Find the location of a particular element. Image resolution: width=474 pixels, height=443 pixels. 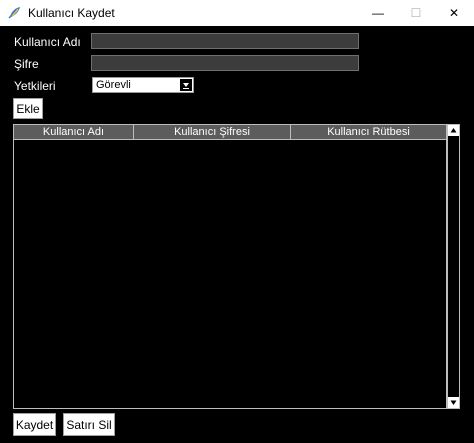

maximize-icon: ☐ is located at coordinates (416, 13).